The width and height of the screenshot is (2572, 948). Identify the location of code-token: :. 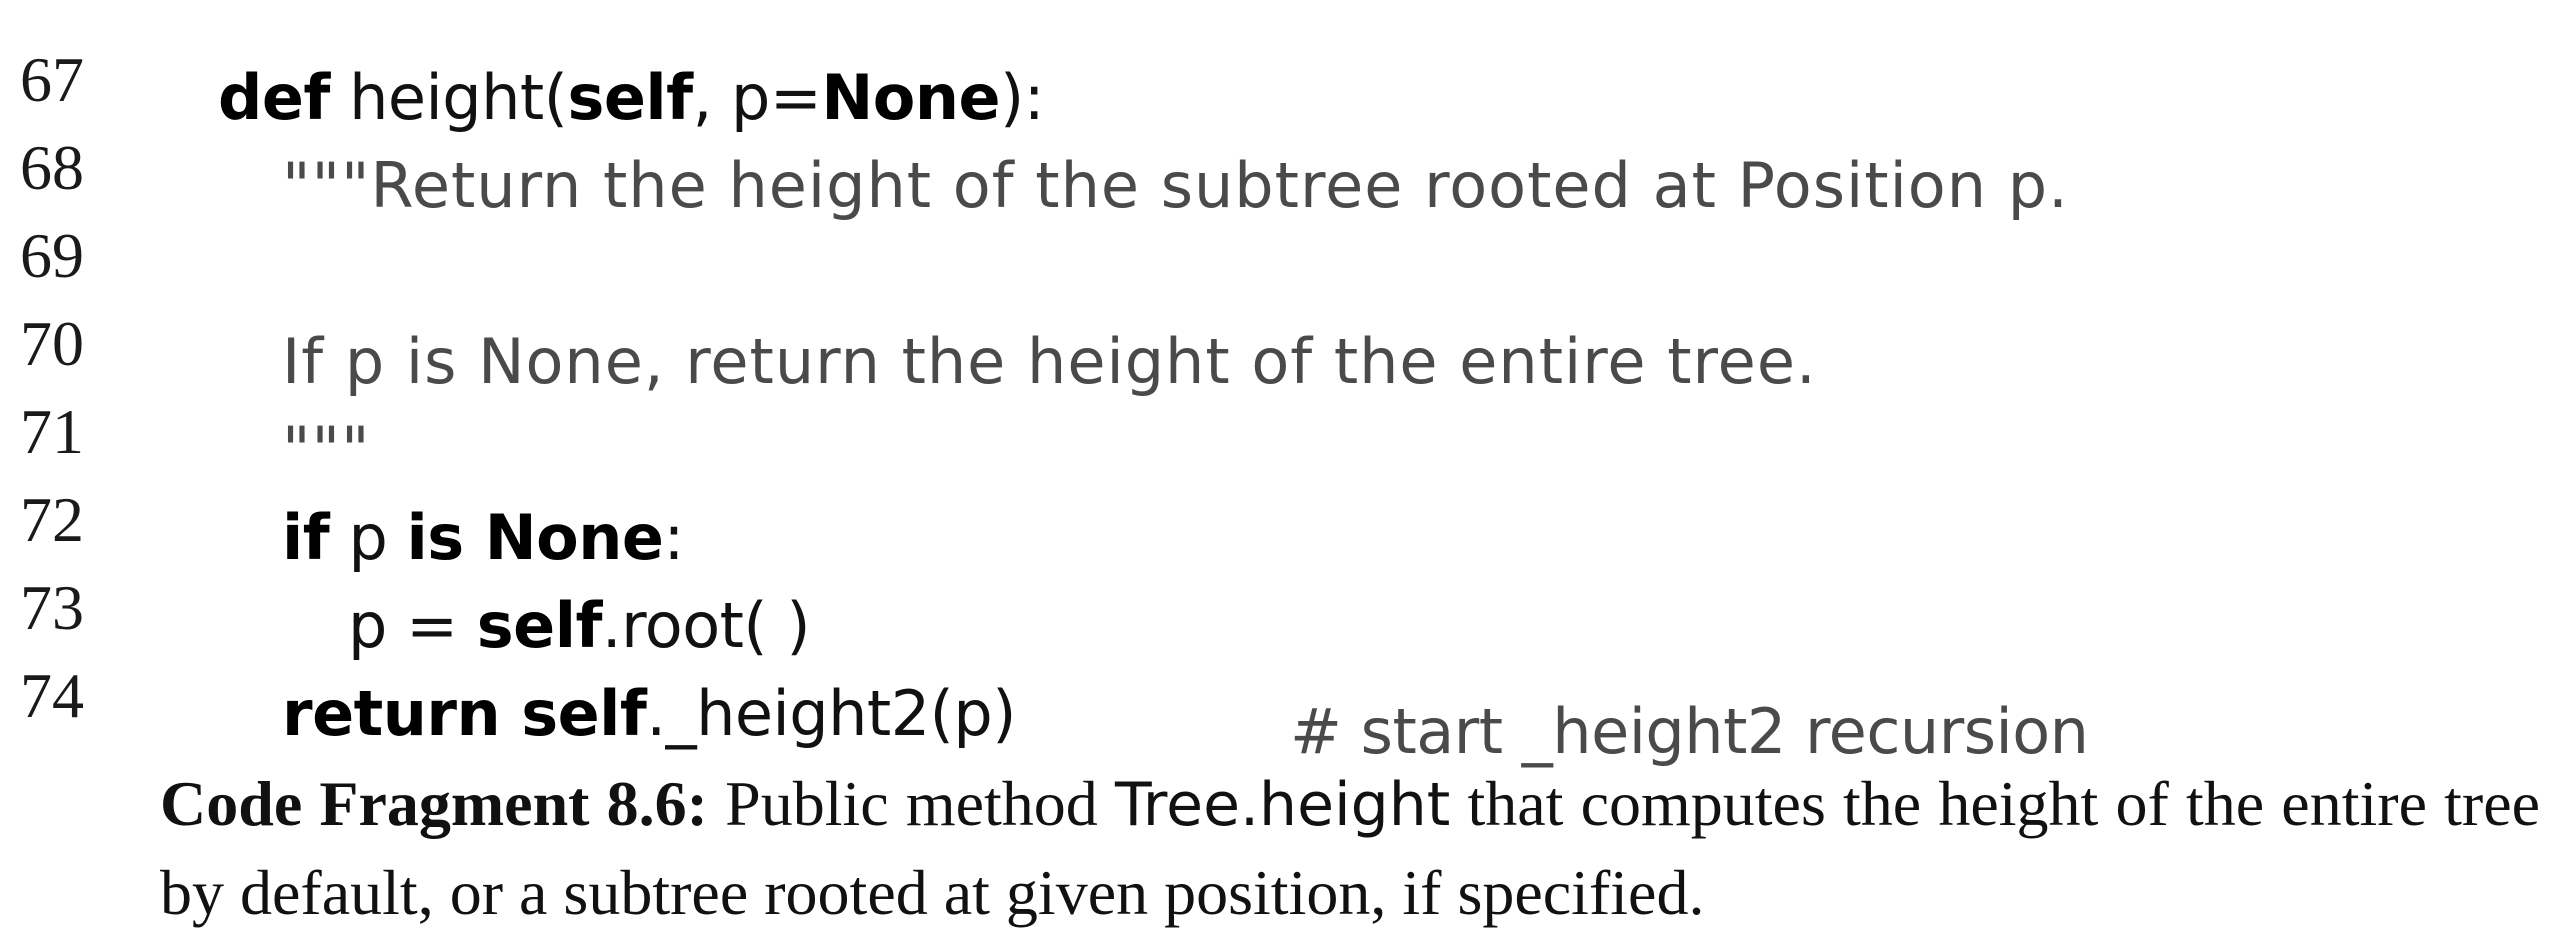
(673, 537).